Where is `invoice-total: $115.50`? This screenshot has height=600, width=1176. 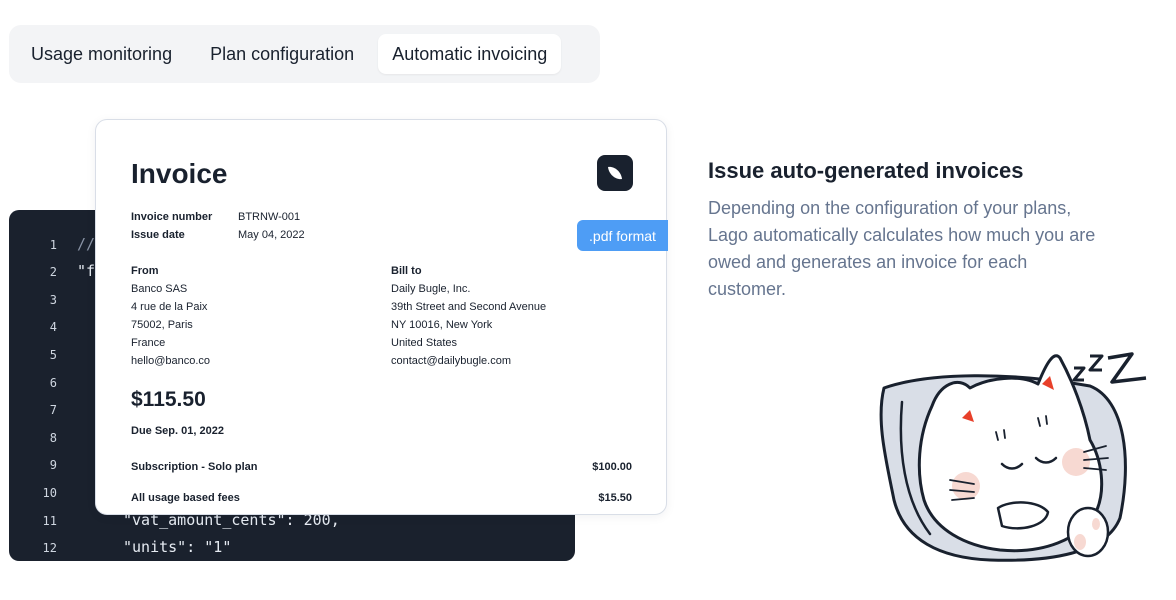
invoice-total: $115.50 is located at coordinates (168, 399).